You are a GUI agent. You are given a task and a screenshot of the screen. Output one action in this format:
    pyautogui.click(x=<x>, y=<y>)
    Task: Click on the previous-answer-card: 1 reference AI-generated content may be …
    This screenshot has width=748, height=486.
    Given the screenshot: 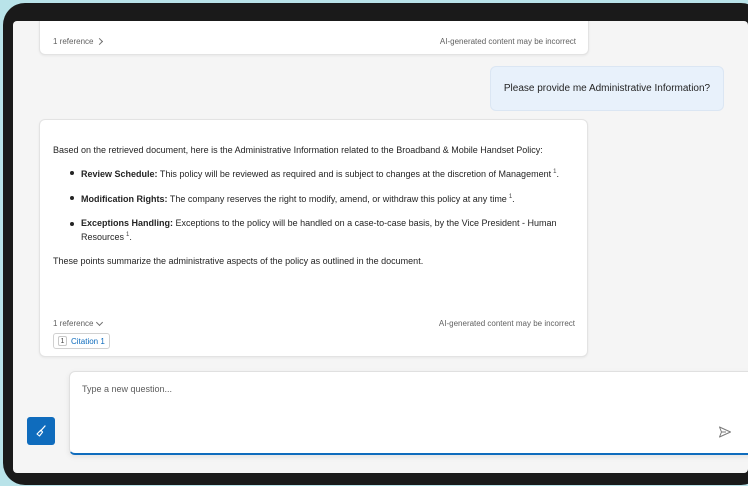 What is the action you would take?
    pyautogui.click(x=314, y=38)
    